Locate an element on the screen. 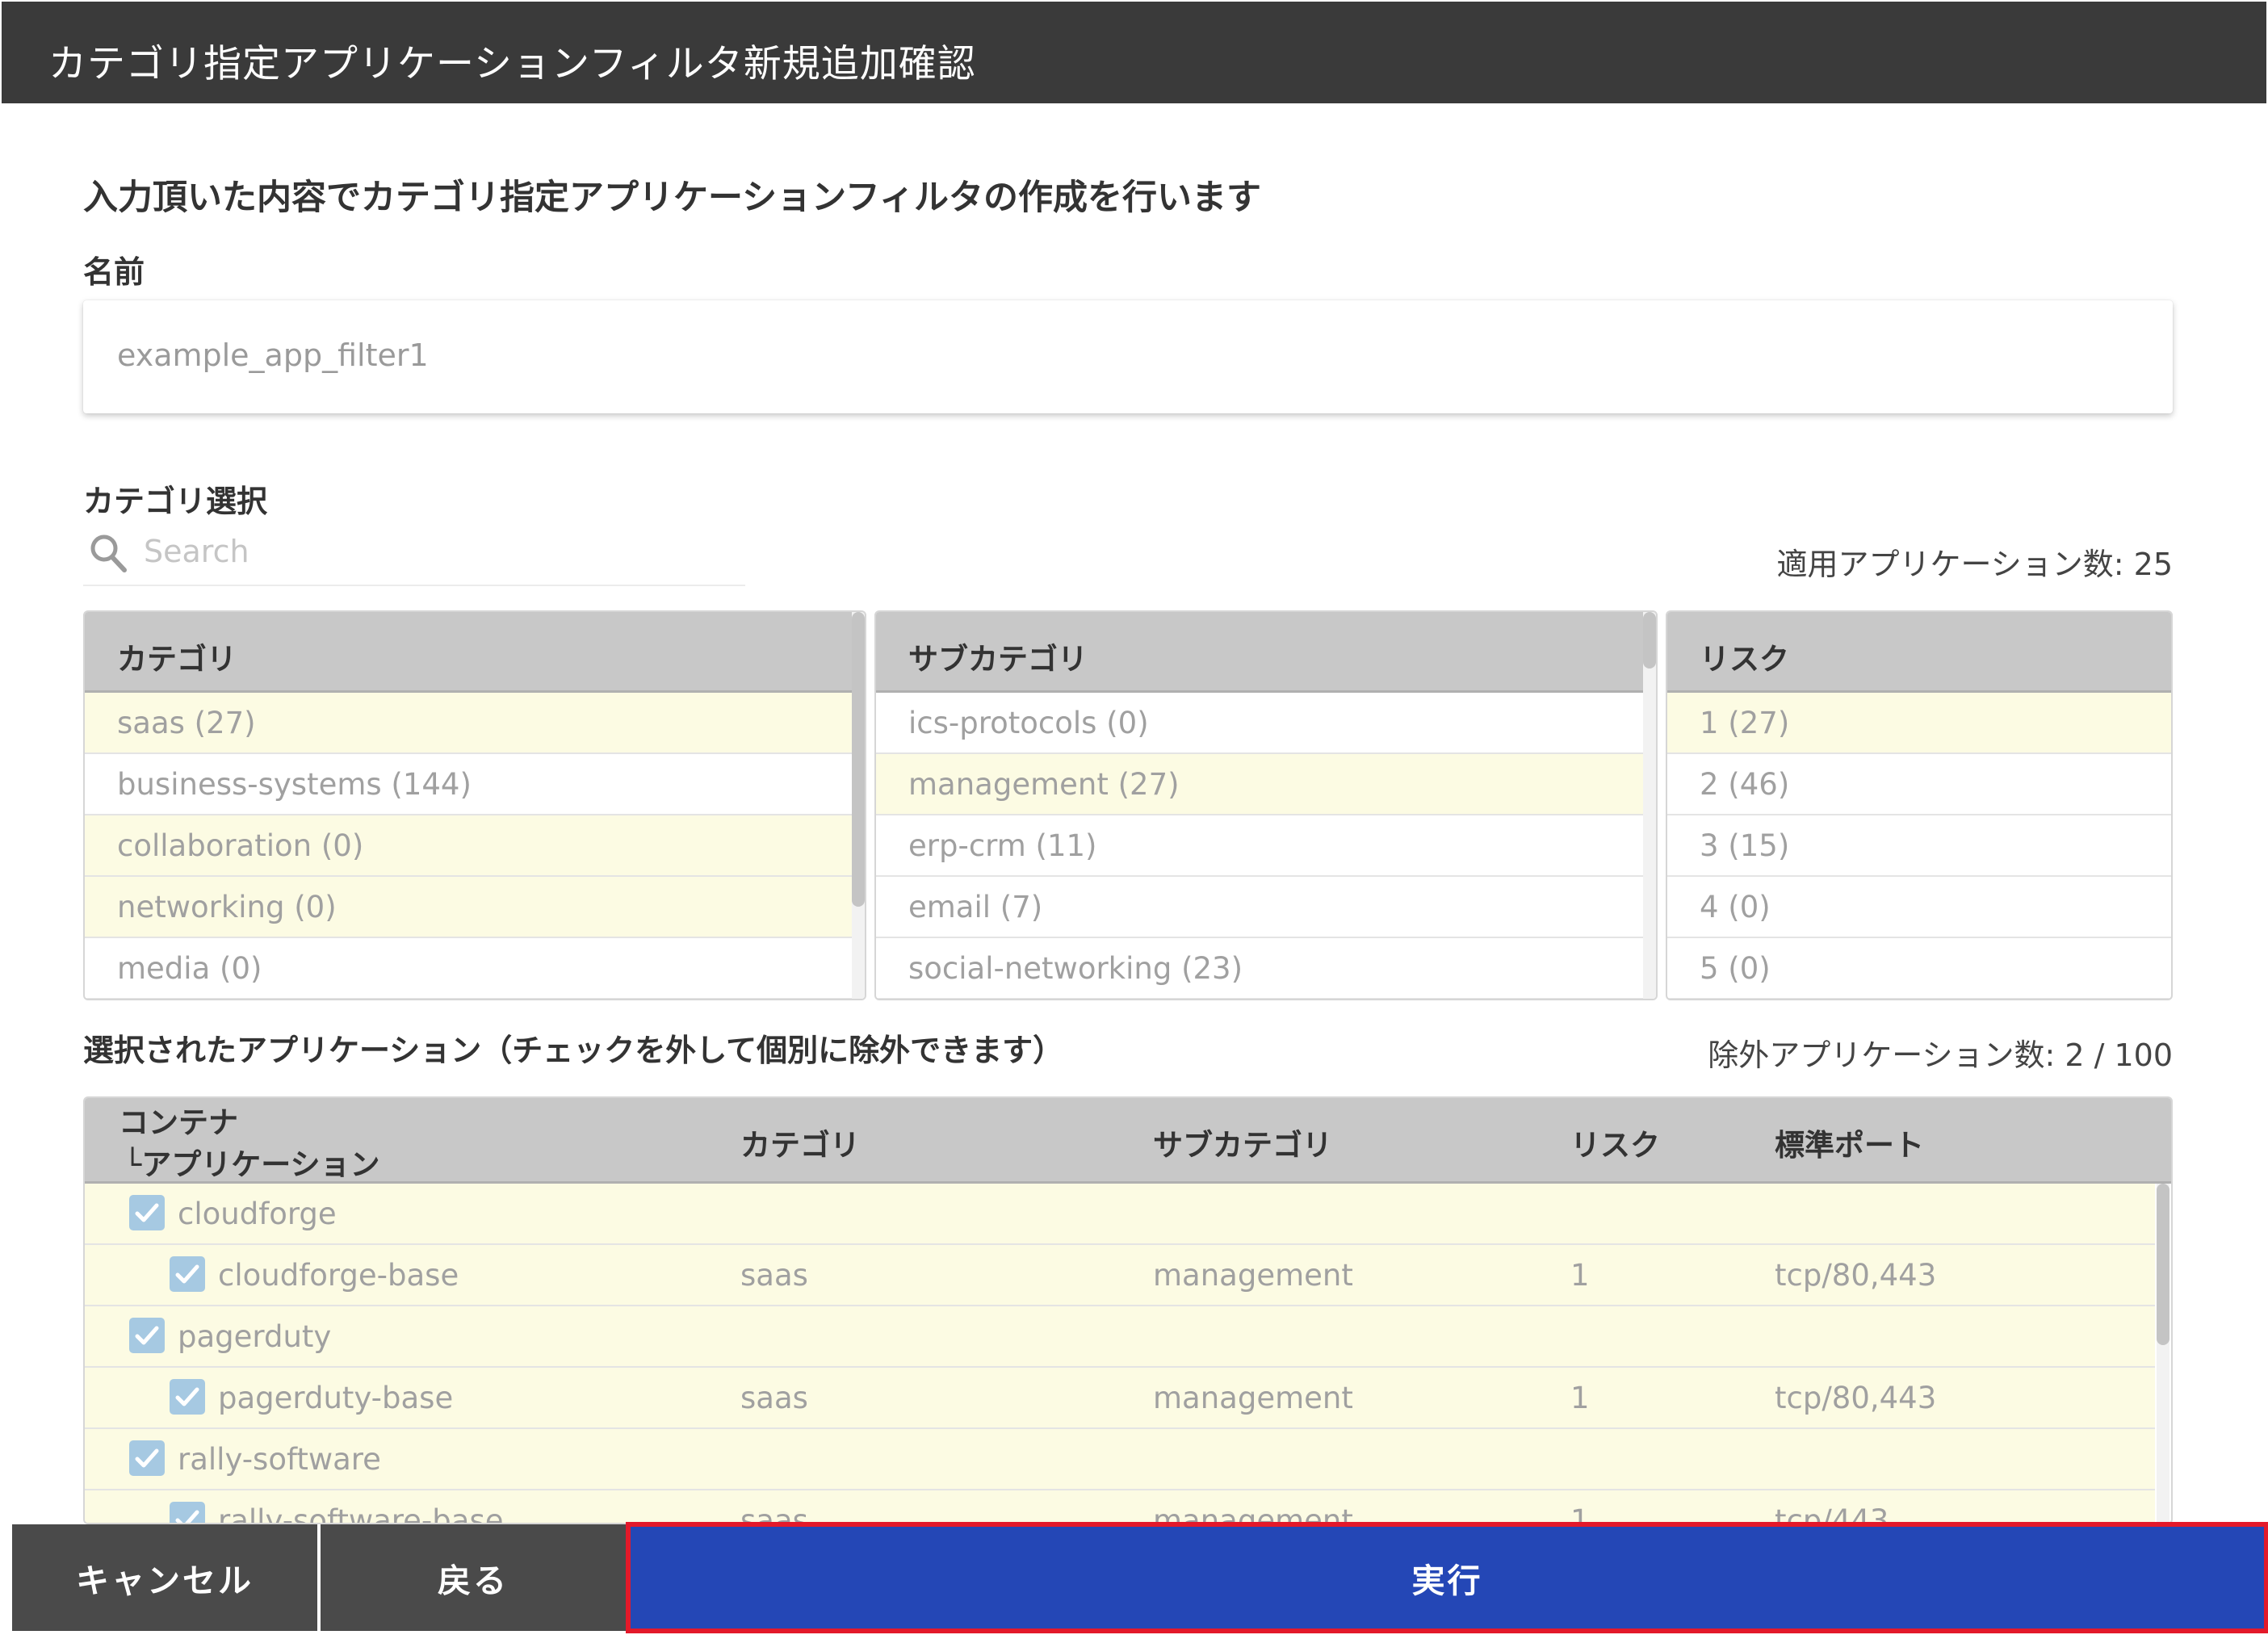 The width and height of the screenshot is (2268, 1639). category-list-item: networking (0) is located at coordinates (475, 907).